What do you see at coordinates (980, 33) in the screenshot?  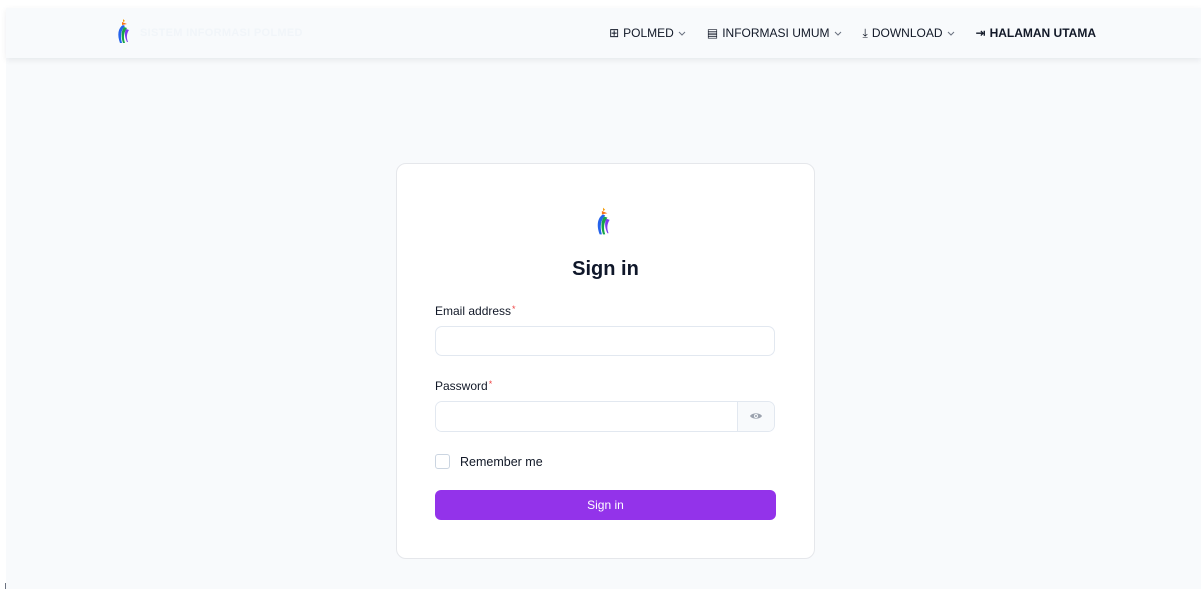 I see `login-icon: ⇥` at bounding box center [980, 33].